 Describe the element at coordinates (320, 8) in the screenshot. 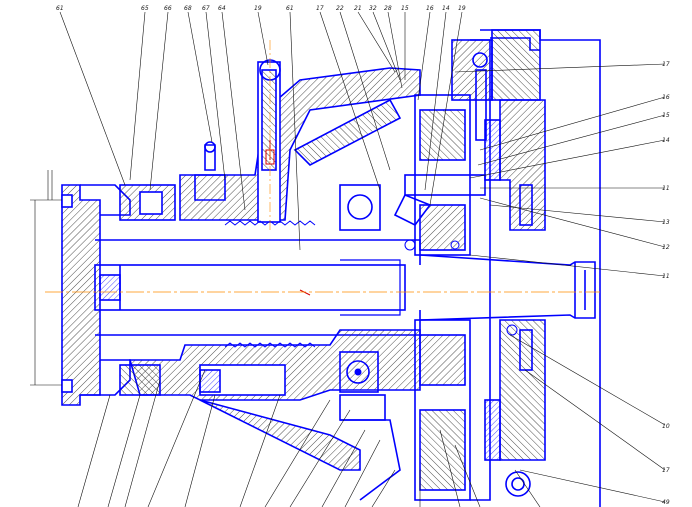

I see `callout-top-9: 17` at that location.